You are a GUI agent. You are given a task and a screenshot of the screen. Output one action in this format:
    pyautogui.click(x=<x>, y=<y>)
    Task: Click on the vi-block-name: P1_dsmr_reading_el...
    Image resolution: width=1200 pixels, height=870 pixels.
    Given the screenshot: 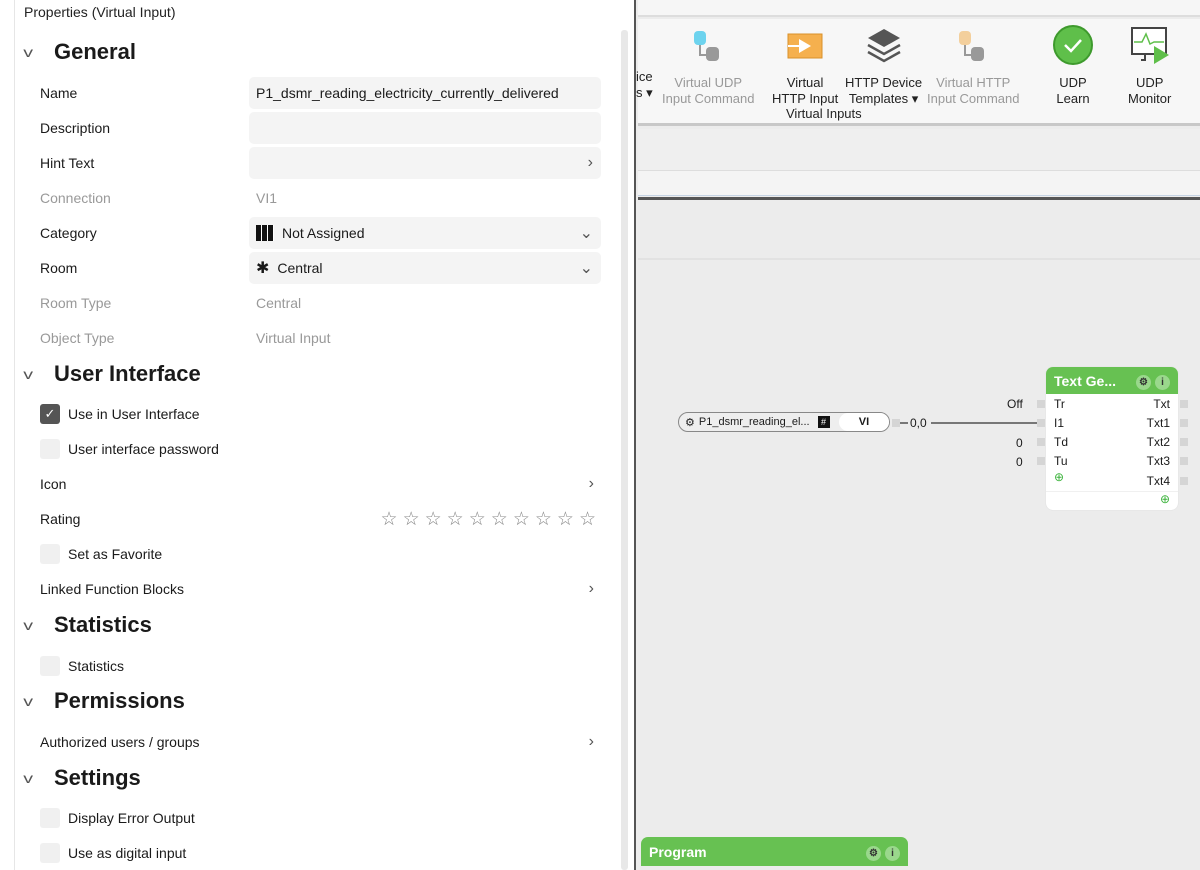 What is the action you would take?
    pyautogui.click(x=754, y=422)
    